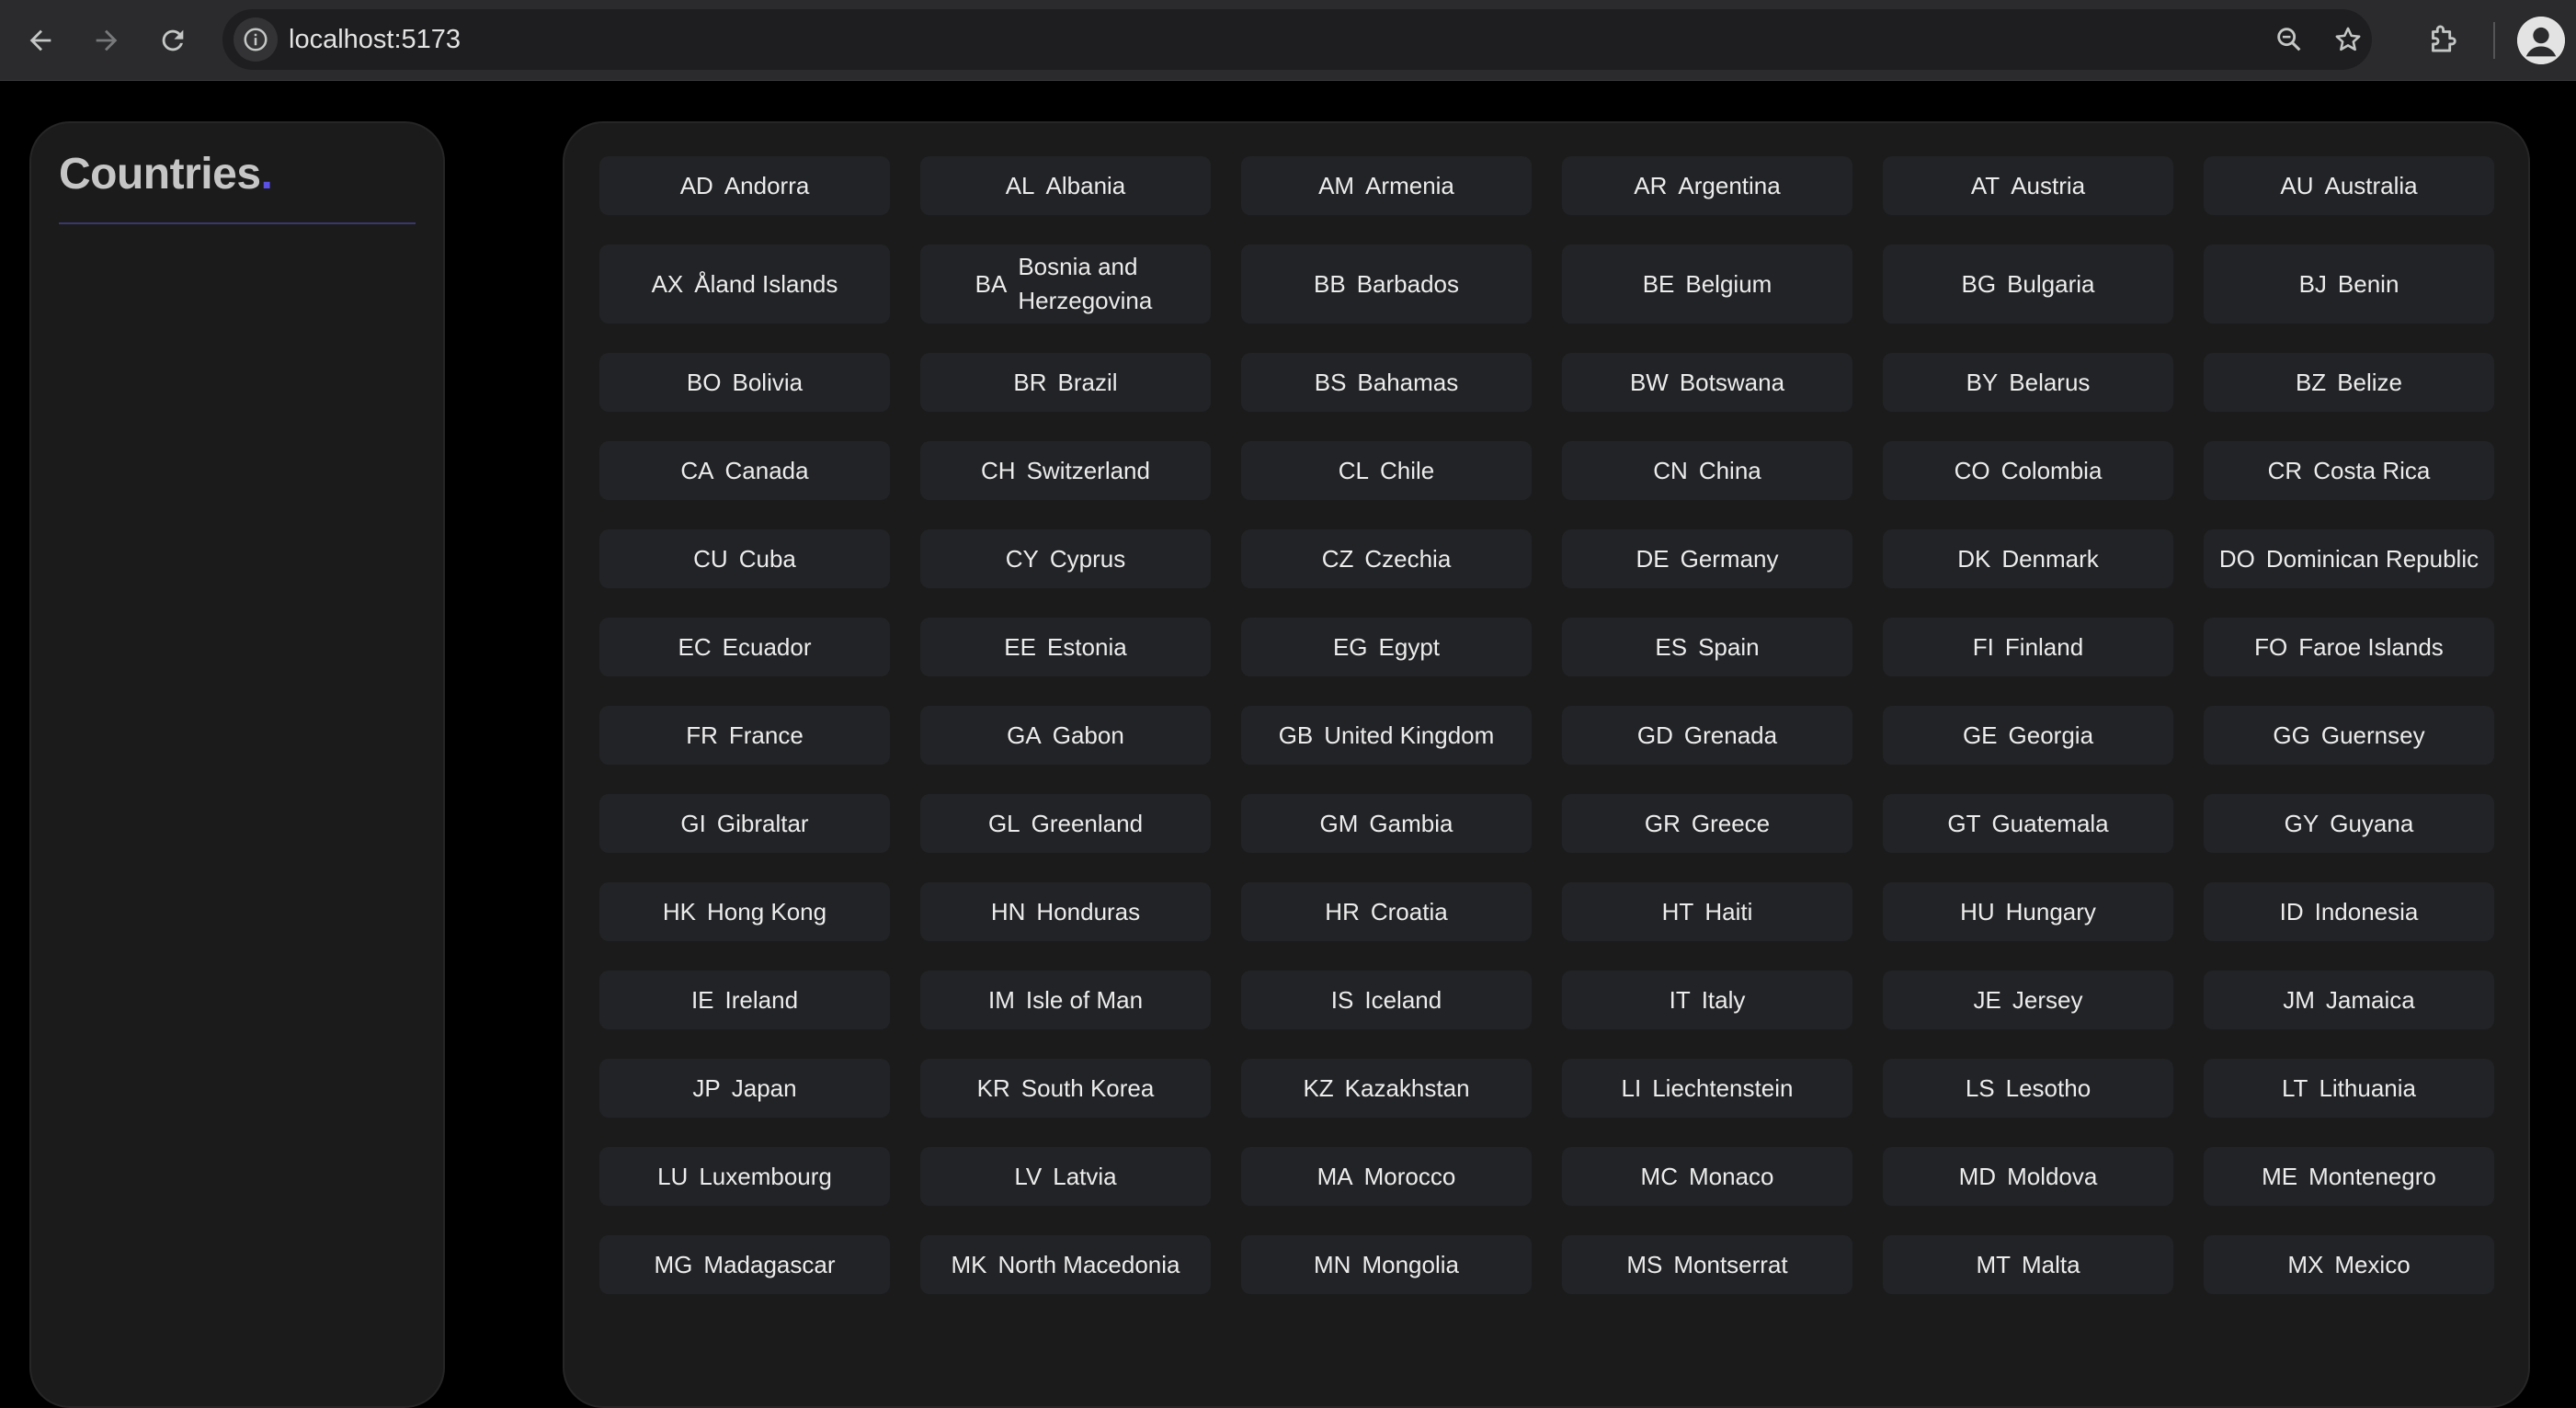  I want to click on country-card: BZ Belize, so click(2349, 383).